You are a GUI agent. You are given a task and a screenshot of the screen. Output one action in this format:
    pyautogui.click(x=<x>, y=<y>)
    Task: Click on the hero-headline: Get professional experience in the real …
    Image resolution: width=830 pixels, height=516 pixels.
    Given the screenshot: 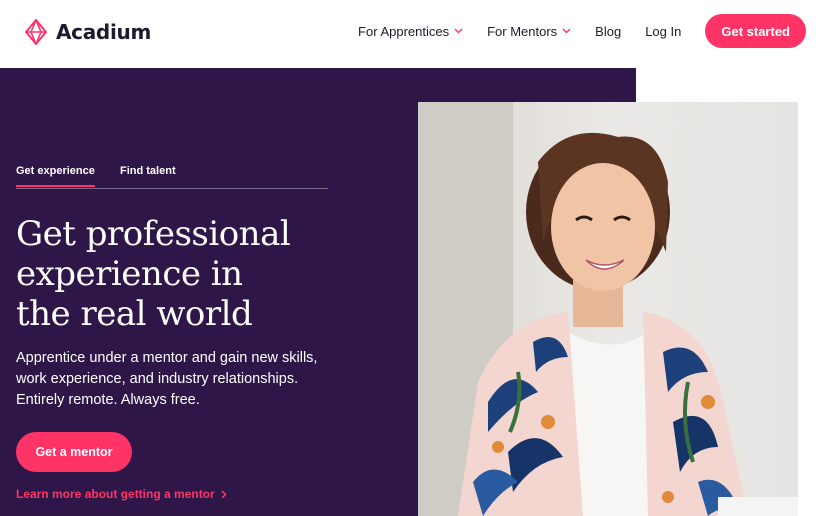 What is the action you would take?
    pyautogui.click(x=206, y=274)
    